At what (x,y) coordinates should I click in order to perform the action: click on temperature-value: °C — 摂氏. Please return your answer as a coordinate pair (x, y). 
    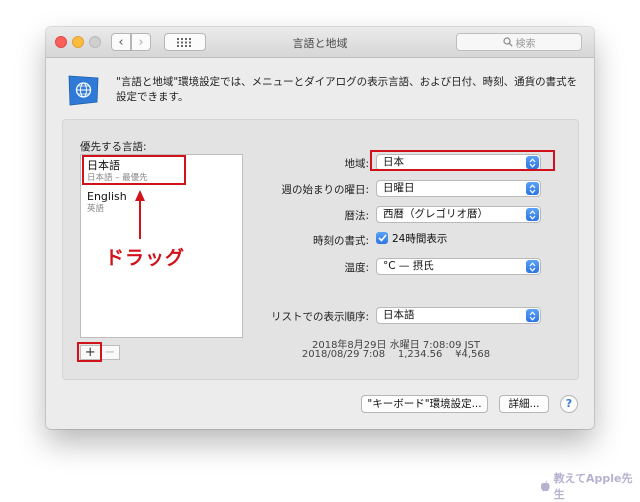
    Looking at the image, I should click on (408, 266).